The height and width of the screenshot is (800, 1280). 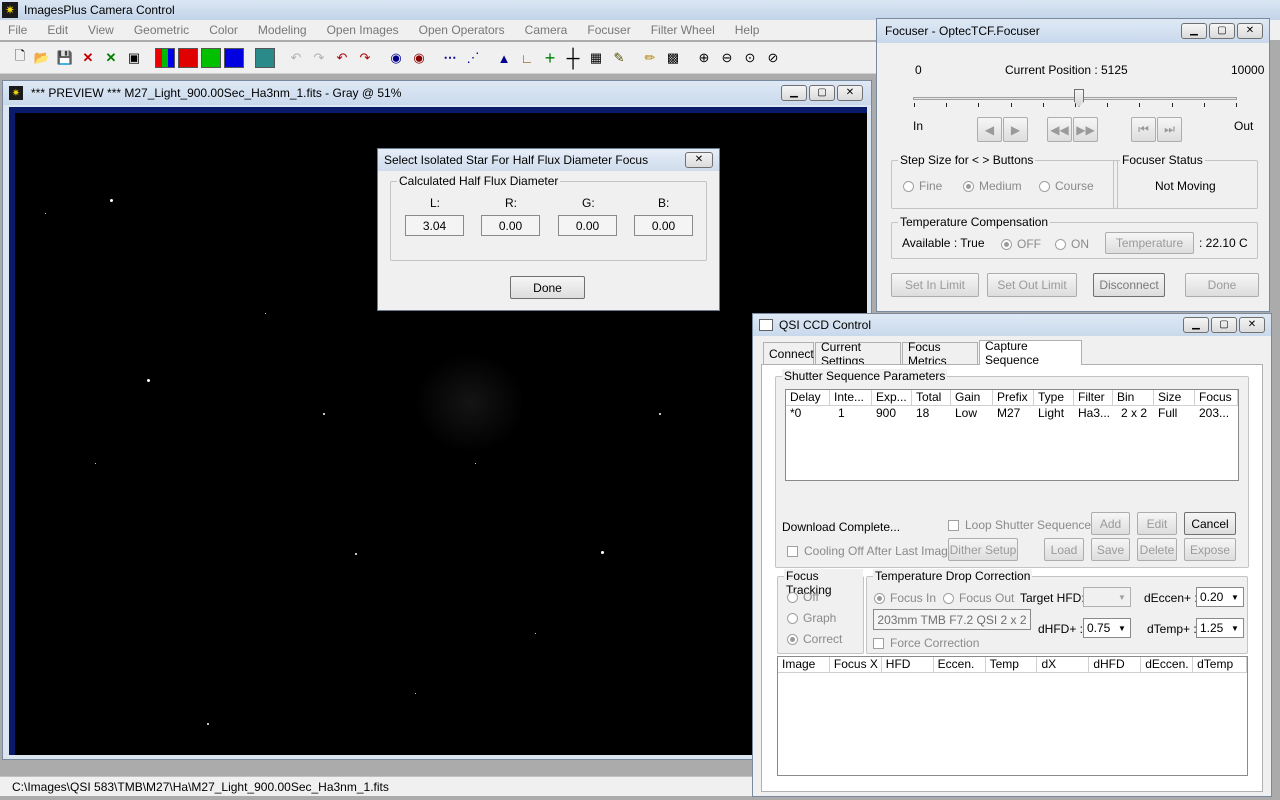 What do you see at coordinates (165, 58) in the screenshot?
I see `rgb-channels-icon` at bounding box center [165, 58].